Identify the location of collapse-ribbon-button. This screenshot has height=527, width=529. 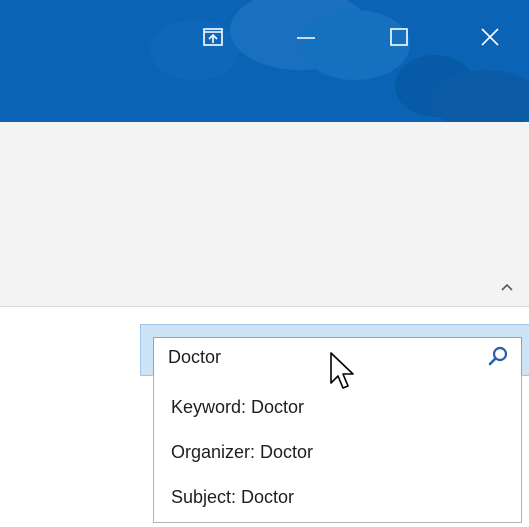
(507, 287).